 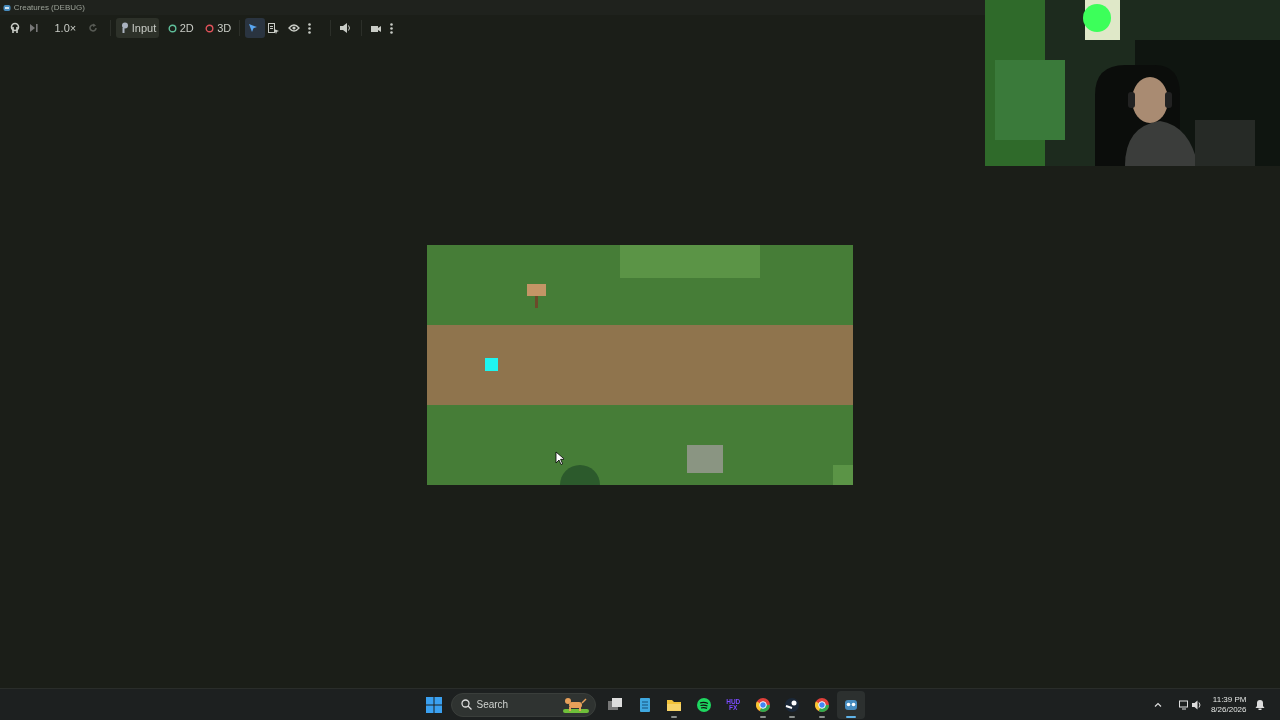 What do you see at coordinates (1228, 709) in the screenshot?
I see `clock-date: 8/26/2026` at bounding box center [1228, 709].